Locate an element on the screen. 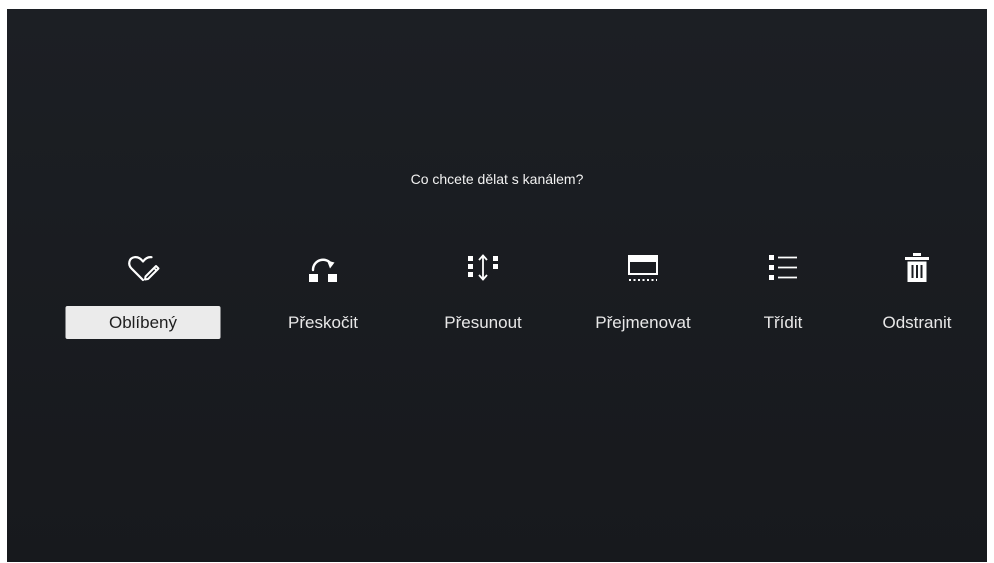  move-icon is located at coordinates (483, 268).